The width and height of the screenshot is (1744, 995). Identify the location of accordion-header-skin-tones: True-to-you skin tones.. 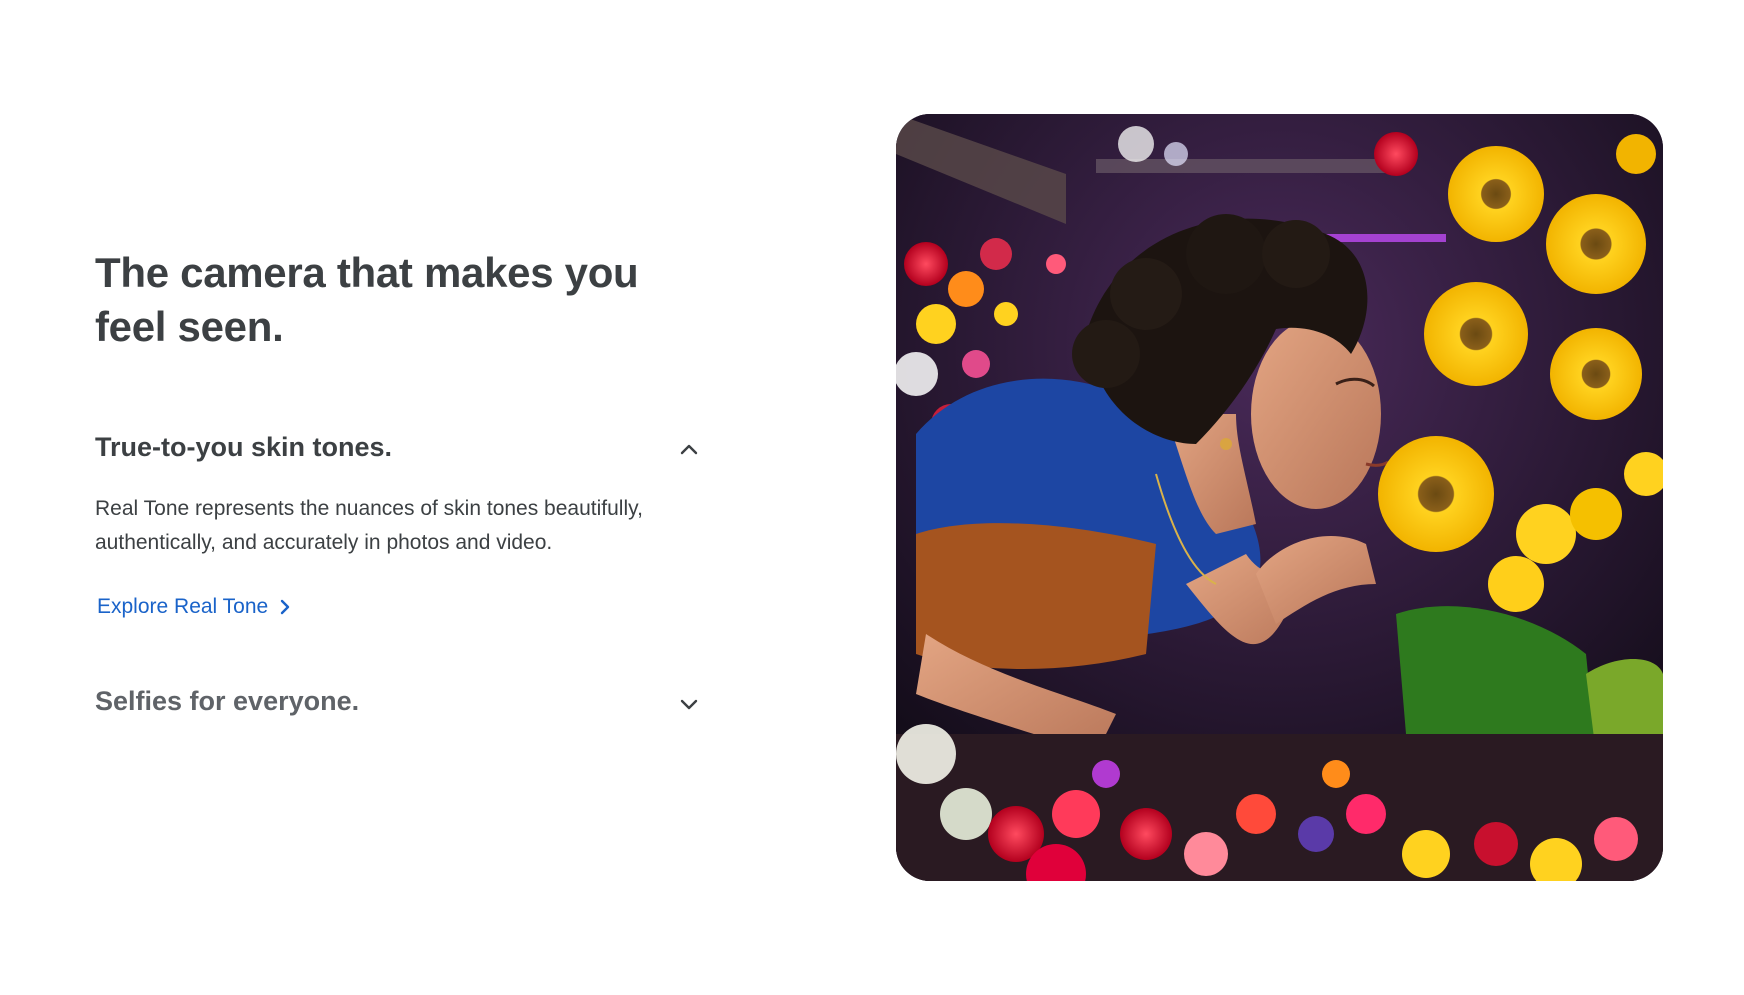
(400, 446).